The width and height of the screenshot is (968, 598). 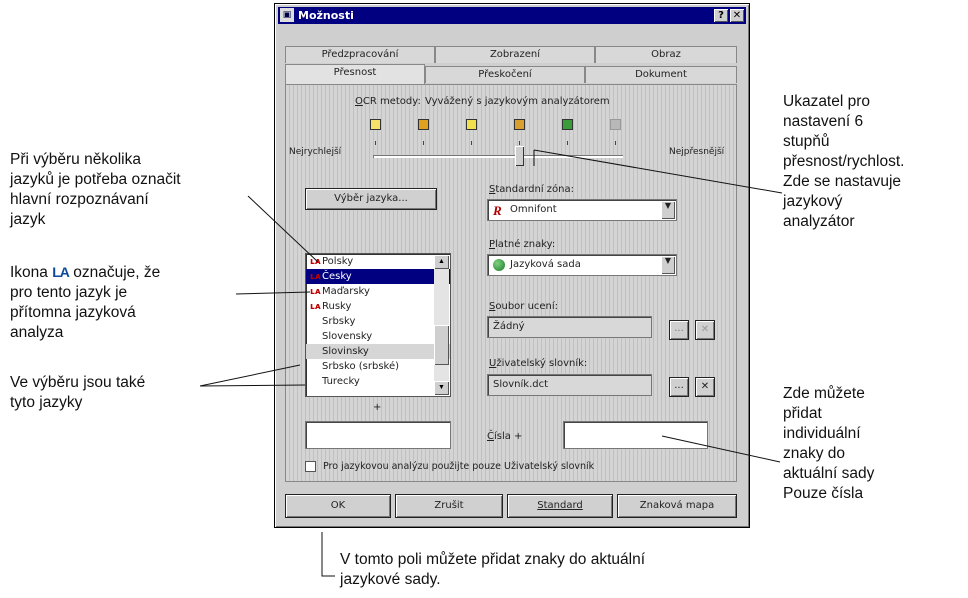 What do you see at coordinates (273, 293) in the screenshot?
I see `annotation-line-la-icon` at bounding box center [273, 293].